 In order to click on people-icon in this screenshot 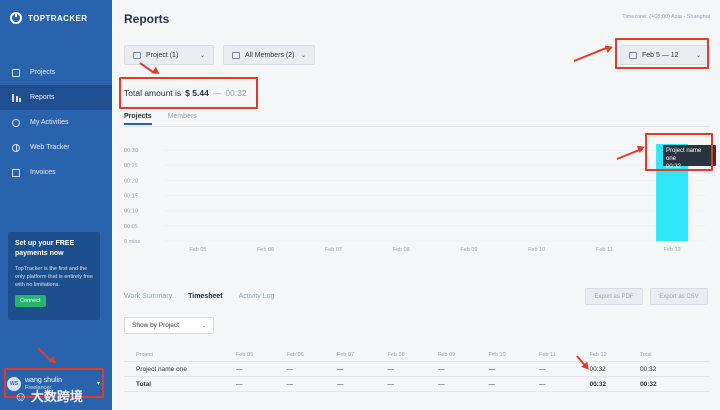, I will do `click(236, 55)`.